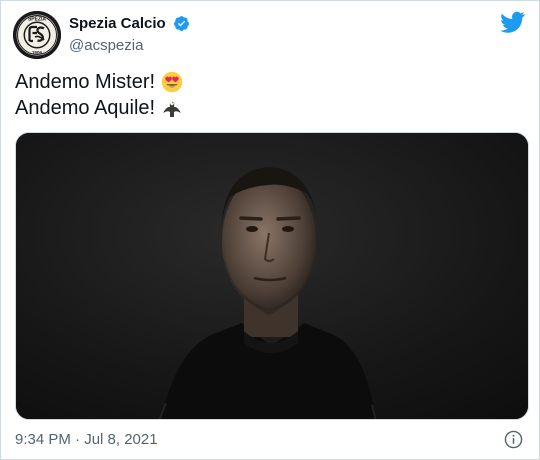  Describe the element at coordinates (117, 23) in the screenshot. I see `display-name: Spezia Calcio` at that location.